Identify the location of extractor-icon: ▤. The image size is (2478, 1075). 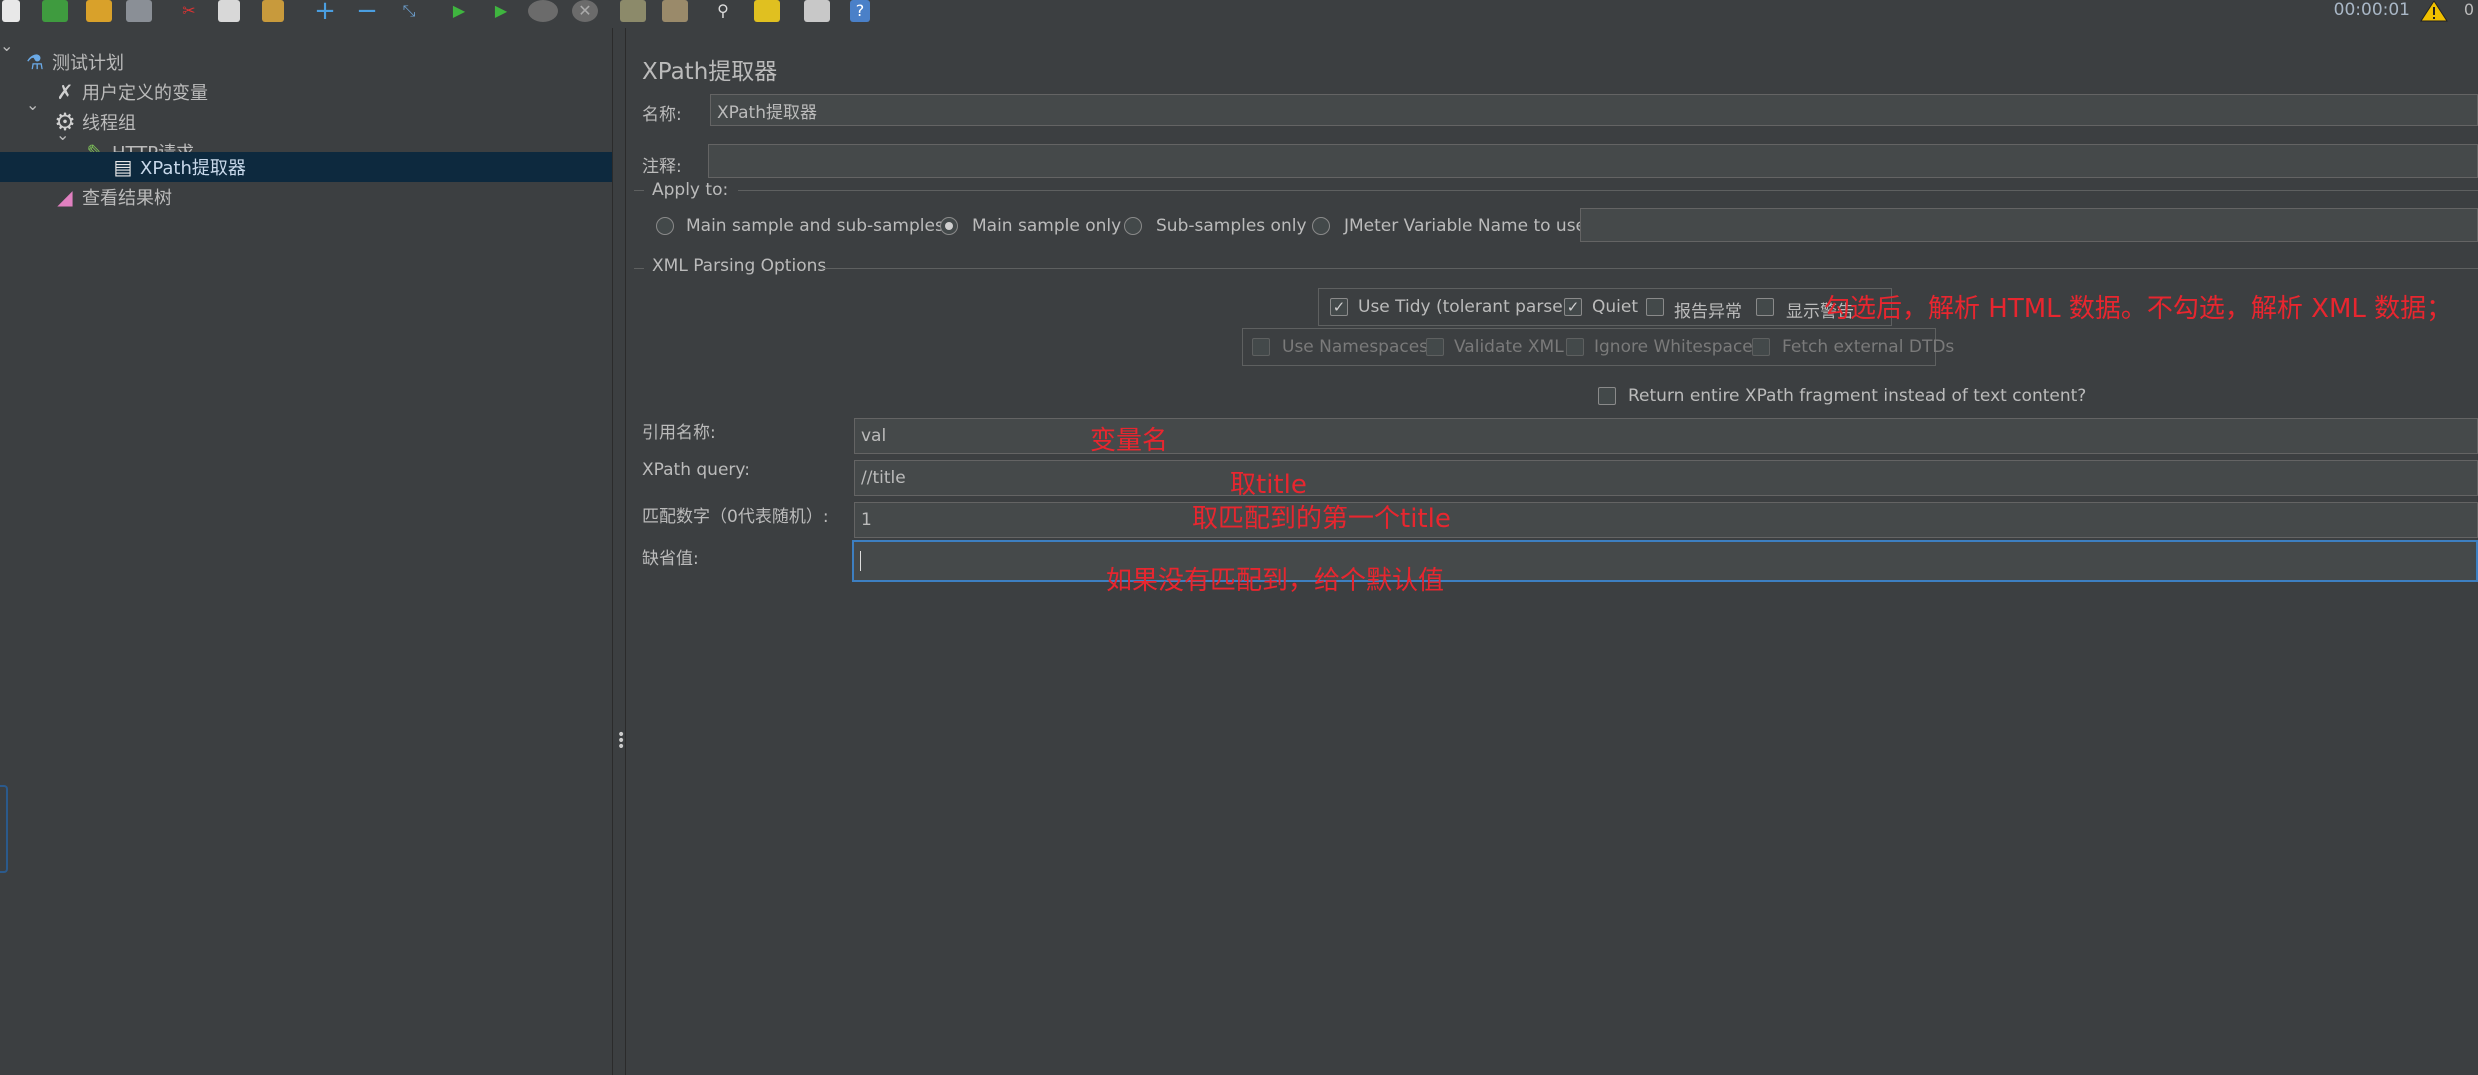
(123, 167).